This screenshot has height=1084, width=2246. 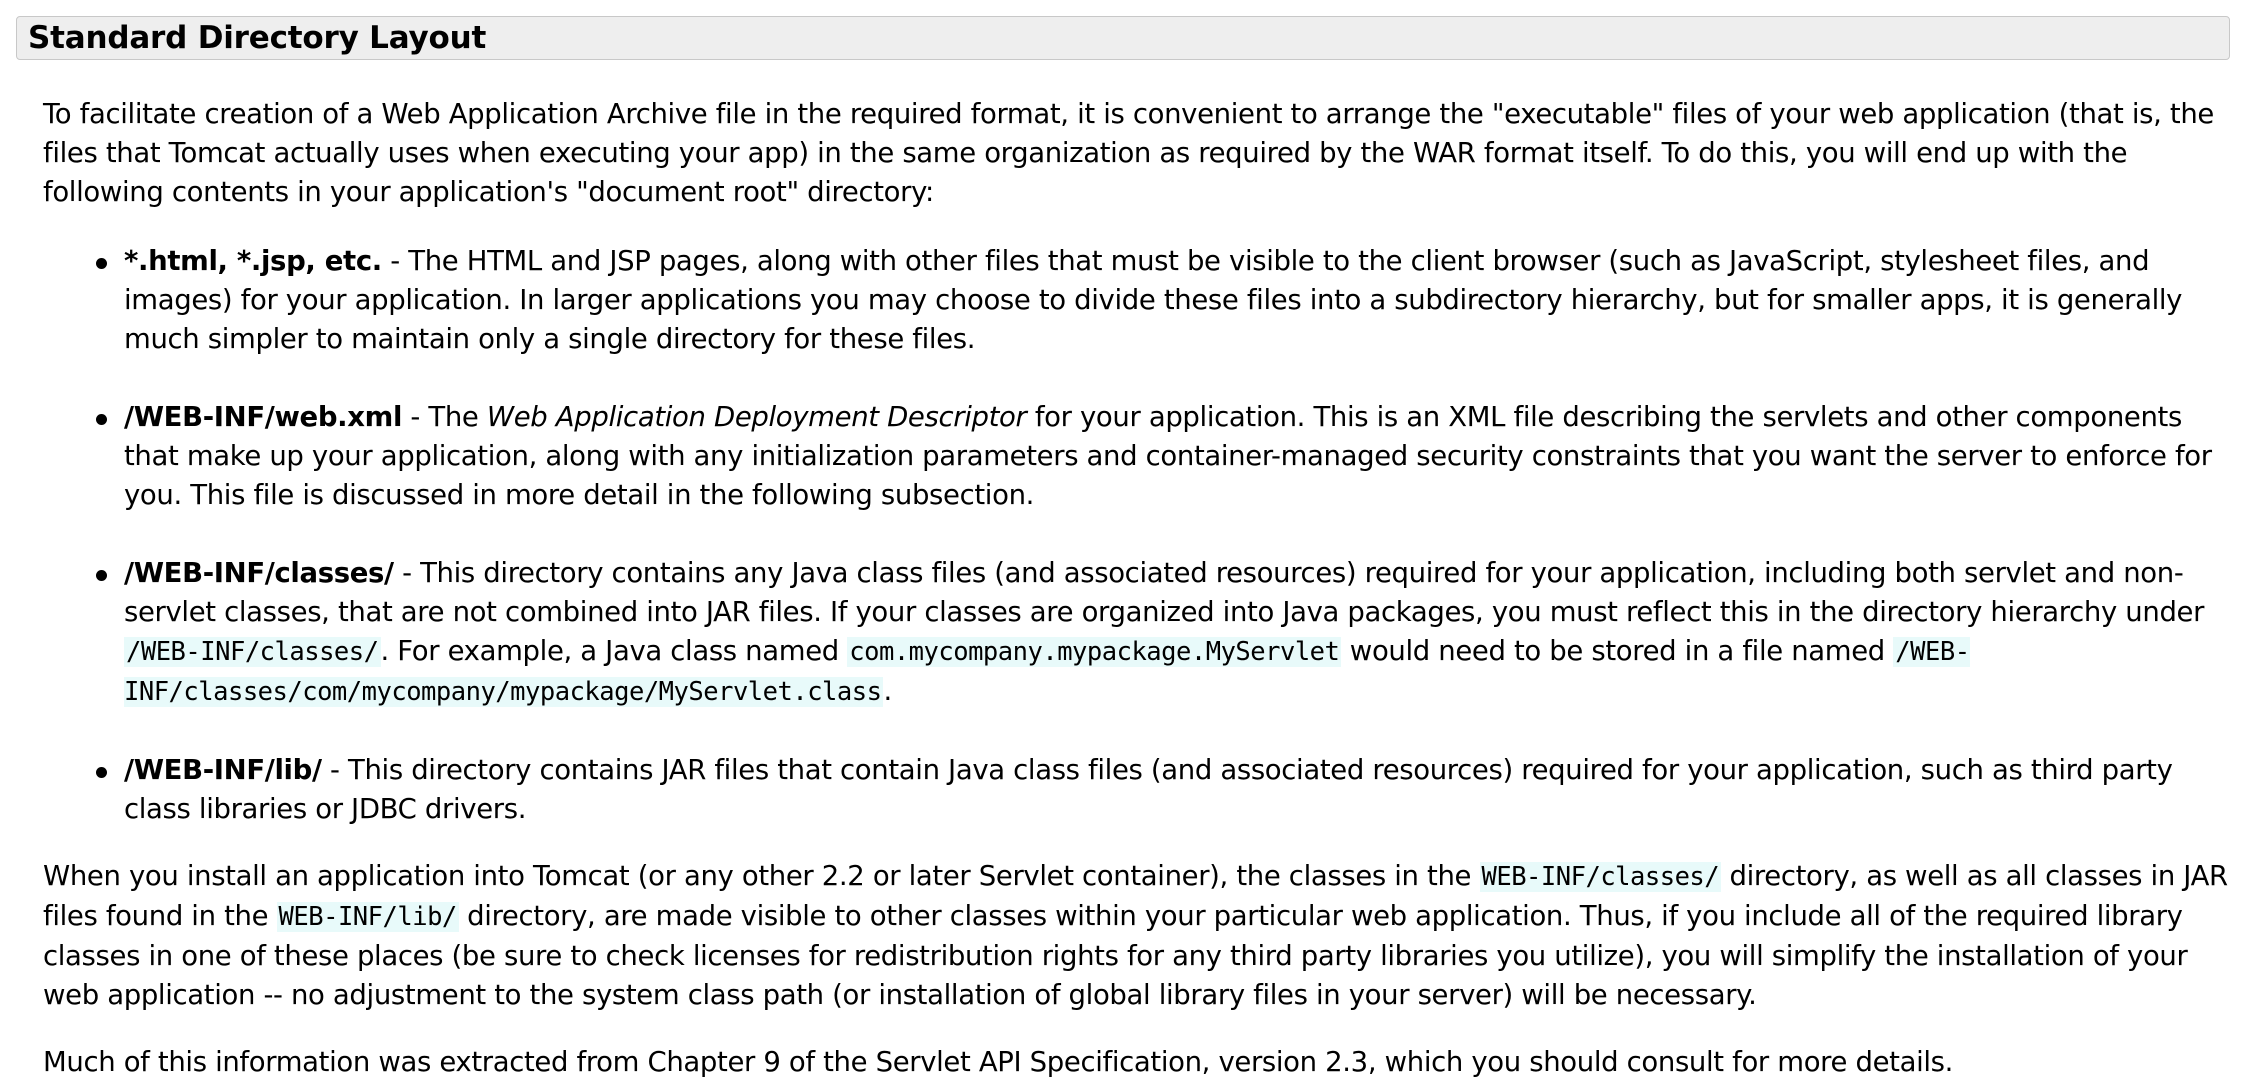 I want to click on item-description: ., so click(x=887, y=691).